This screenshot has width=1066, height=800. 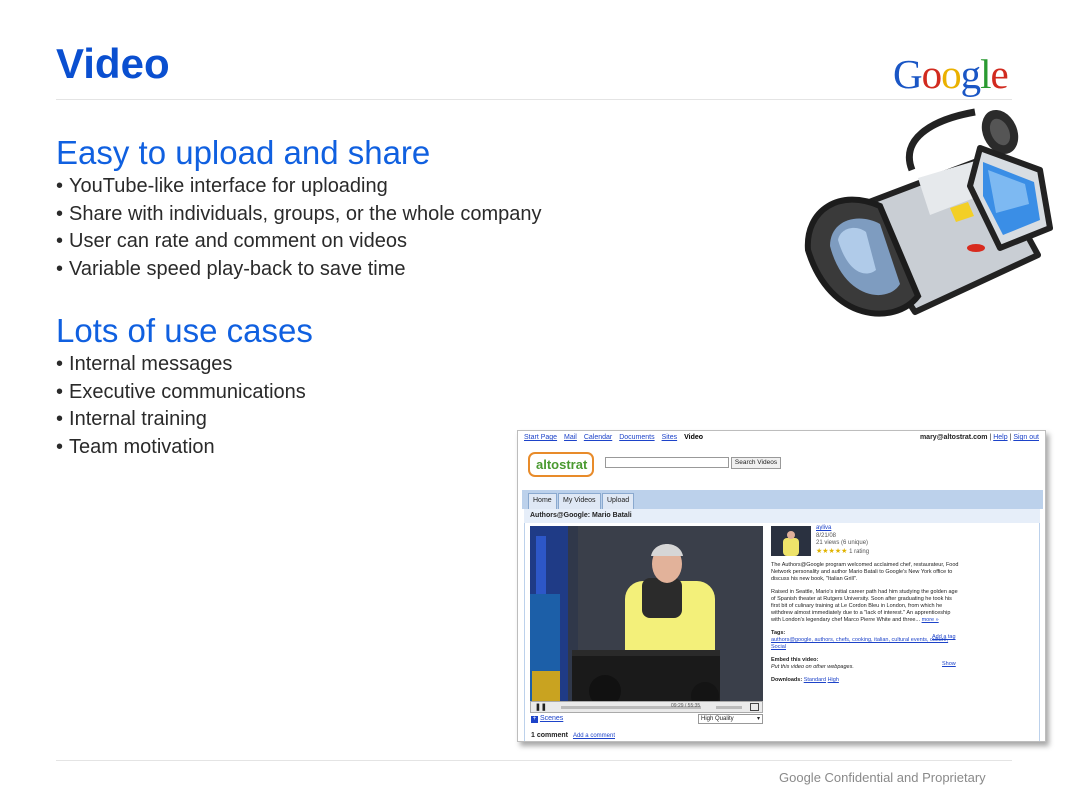 What do you see at coordinates (667, 462) in the screenshot?
I see `search-input` at bounding box center [667, 462].